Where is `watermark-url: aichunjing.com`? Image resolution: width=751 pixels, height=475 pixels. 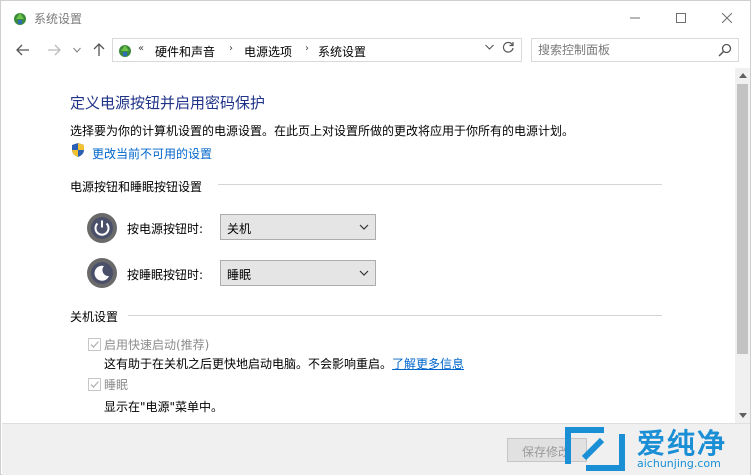
watermark-url: aichunjing.com is located at coordinates (679, 463).